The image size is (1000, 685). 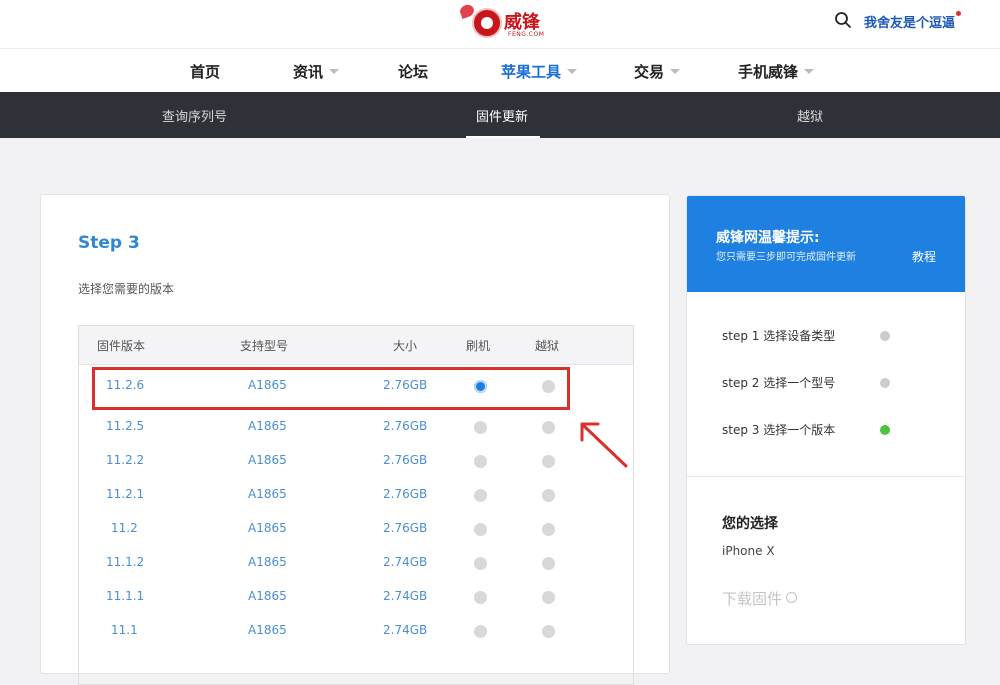 I want to click on top-header: 威锋 FENG.COM 我舍友是个逗逼, so click(x=500, y=24).